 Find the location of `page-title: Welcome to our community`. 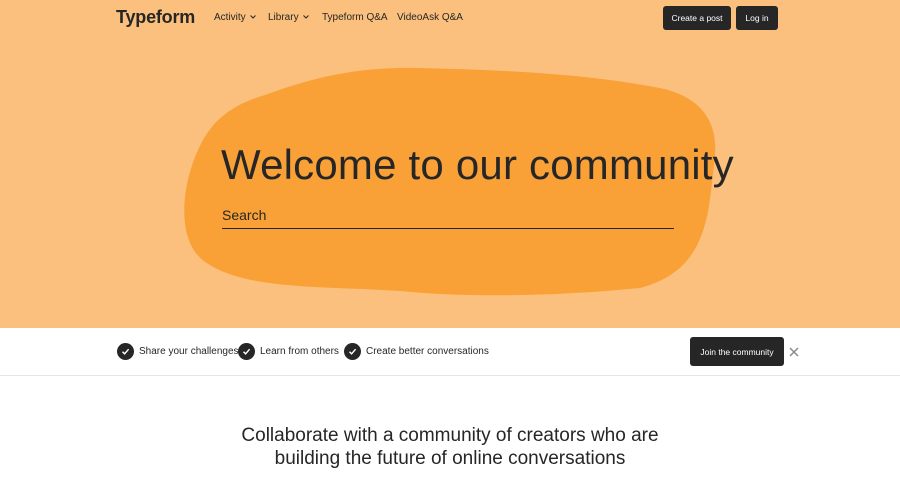

page-title: Welcome to our community is located at coordinates (477, 164).